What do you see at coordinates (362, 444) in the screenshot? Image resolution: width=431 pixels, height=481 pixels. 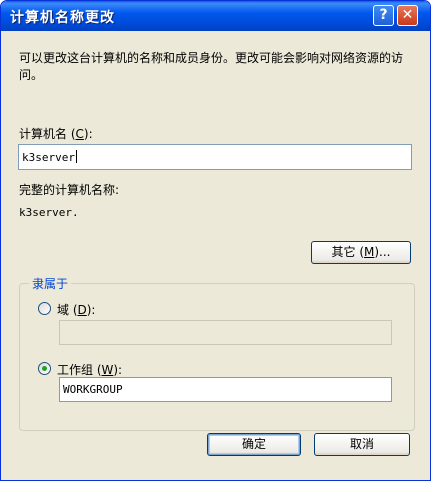 I see `cancel-button: 取消` at bounding box center [362, 444].